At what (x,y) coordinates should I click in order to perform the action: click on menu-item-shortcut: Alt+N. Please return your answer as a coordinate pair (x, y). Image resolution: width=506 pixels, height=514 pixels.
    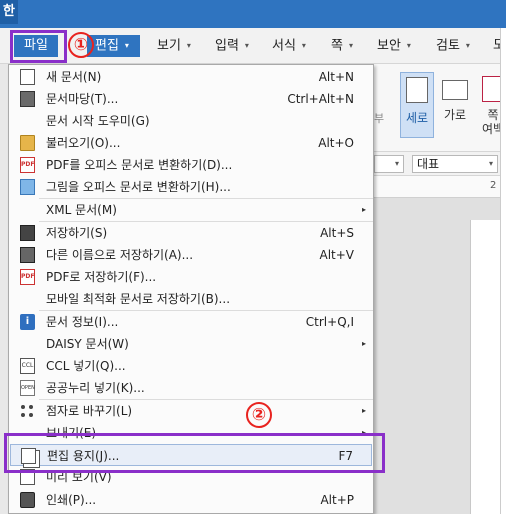
    Looking at the image, I should click on (336, 77).